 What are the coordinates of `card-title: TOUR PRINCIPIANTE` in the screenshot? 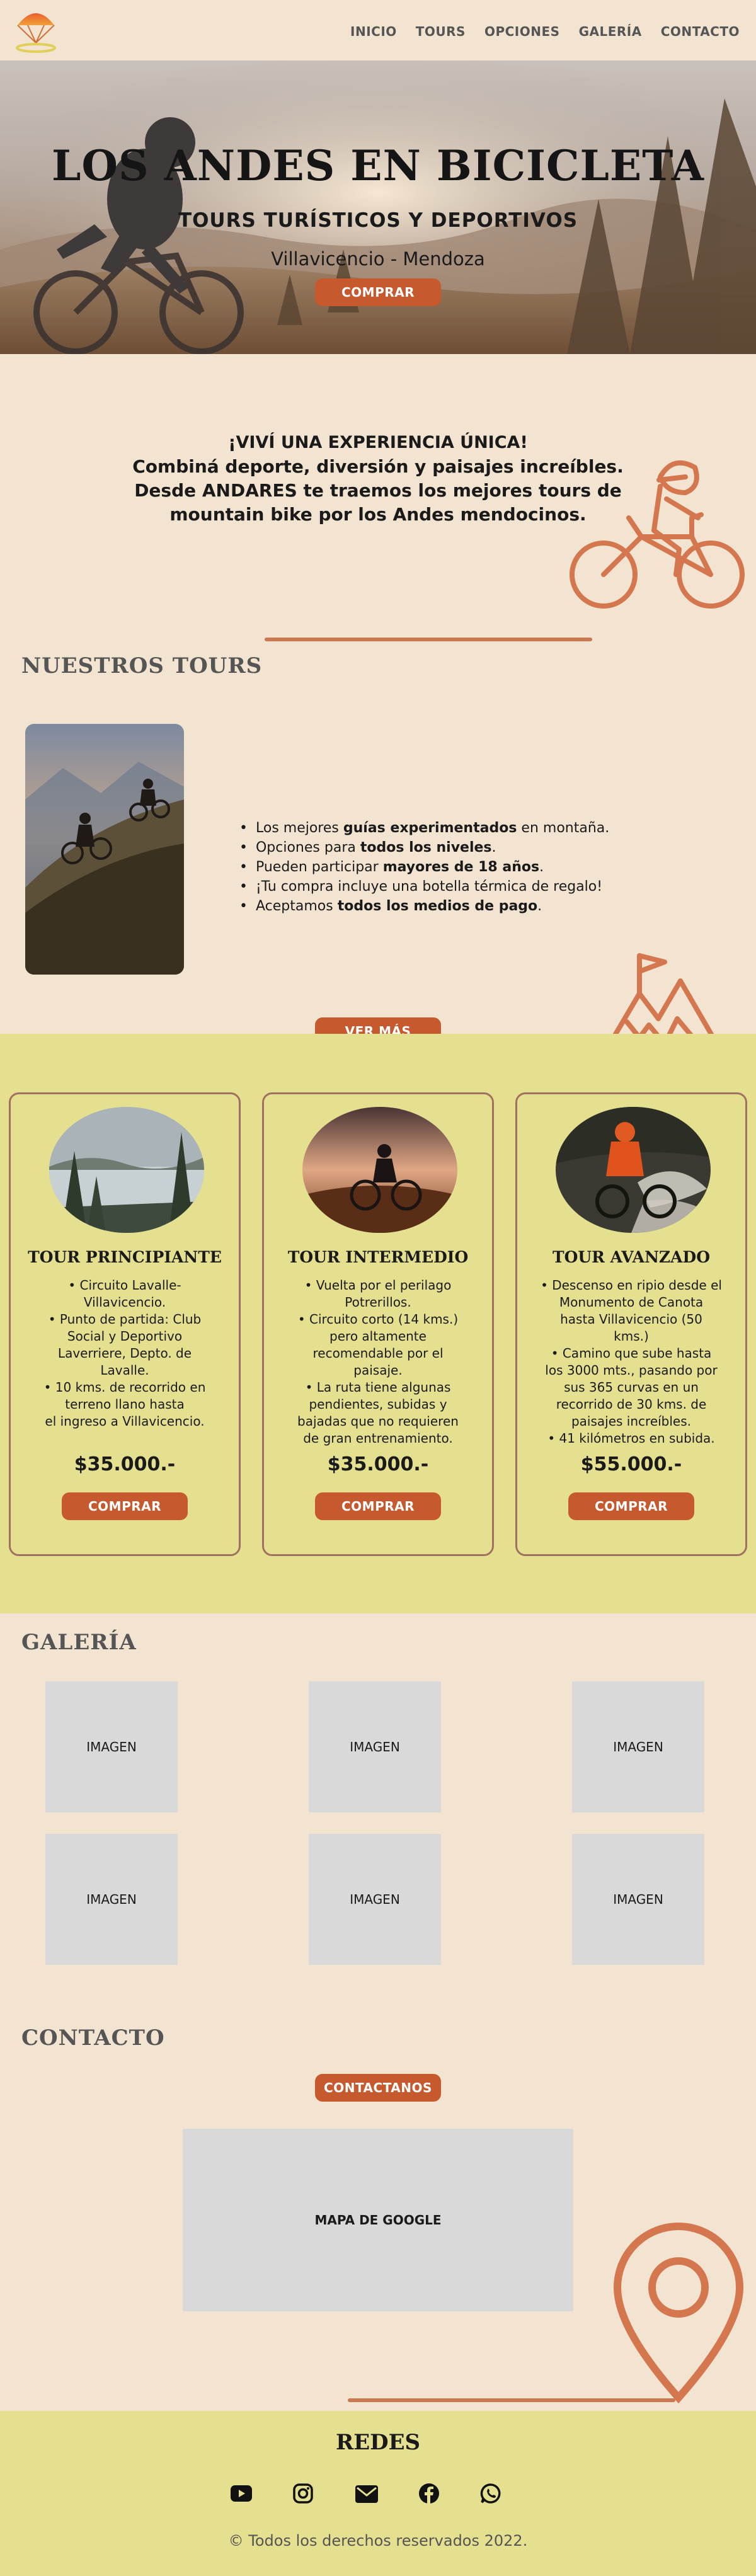 It's located at (125, 1257).